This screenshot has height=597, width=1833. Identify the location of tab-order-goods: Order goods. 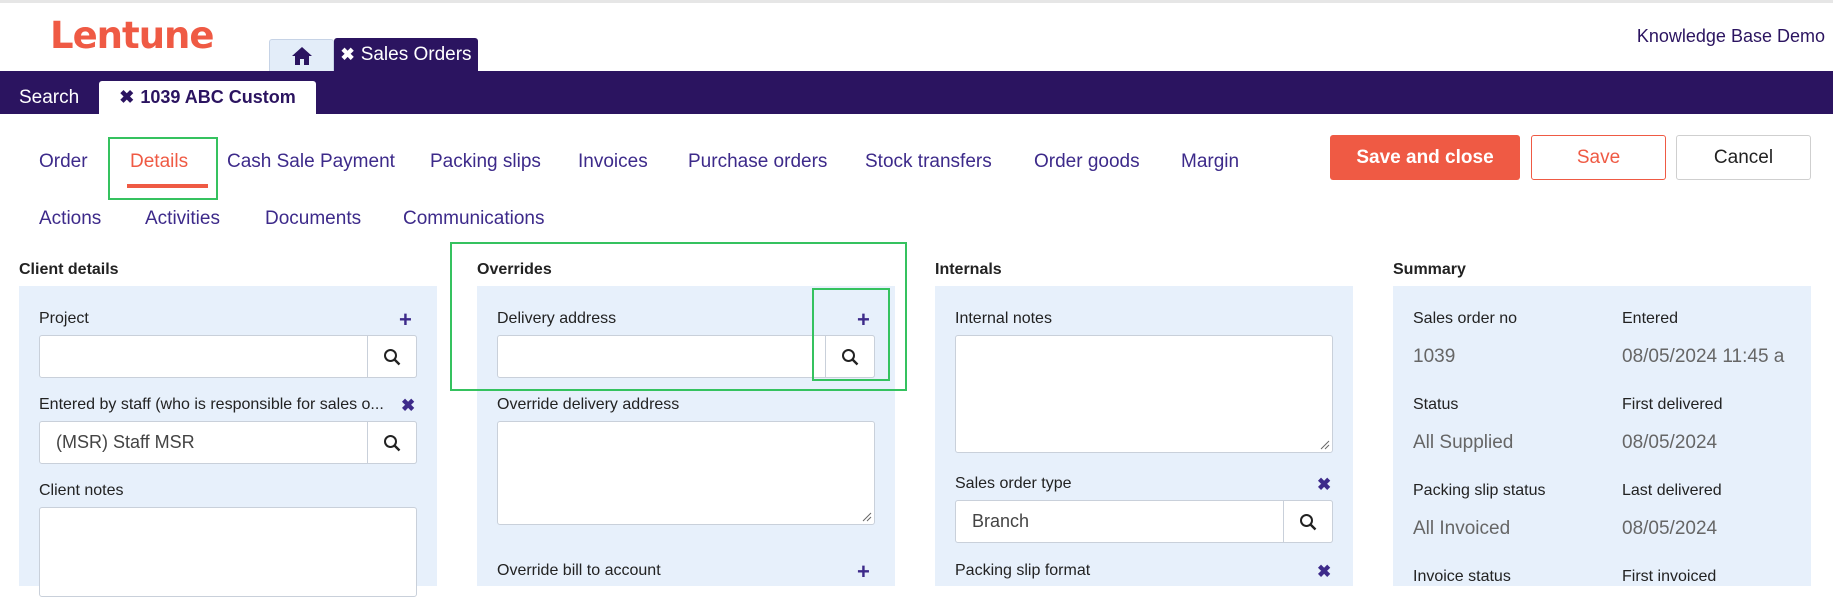
(1087, 162).